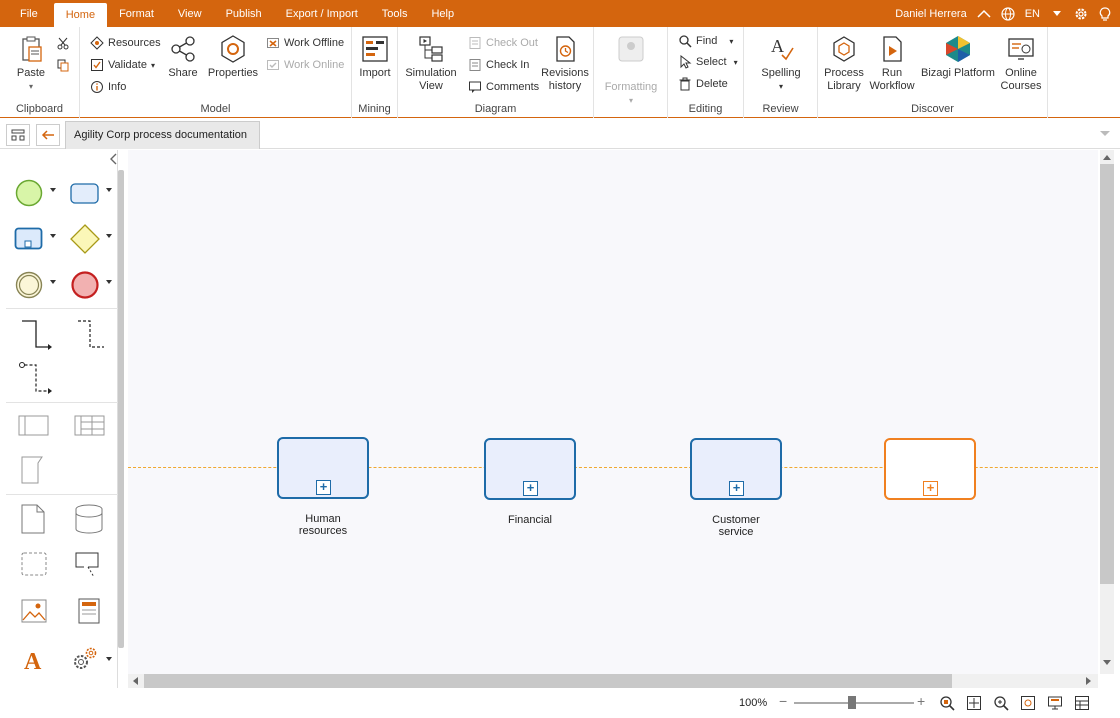  I want to click on start-event-tool, so click(29, 193).